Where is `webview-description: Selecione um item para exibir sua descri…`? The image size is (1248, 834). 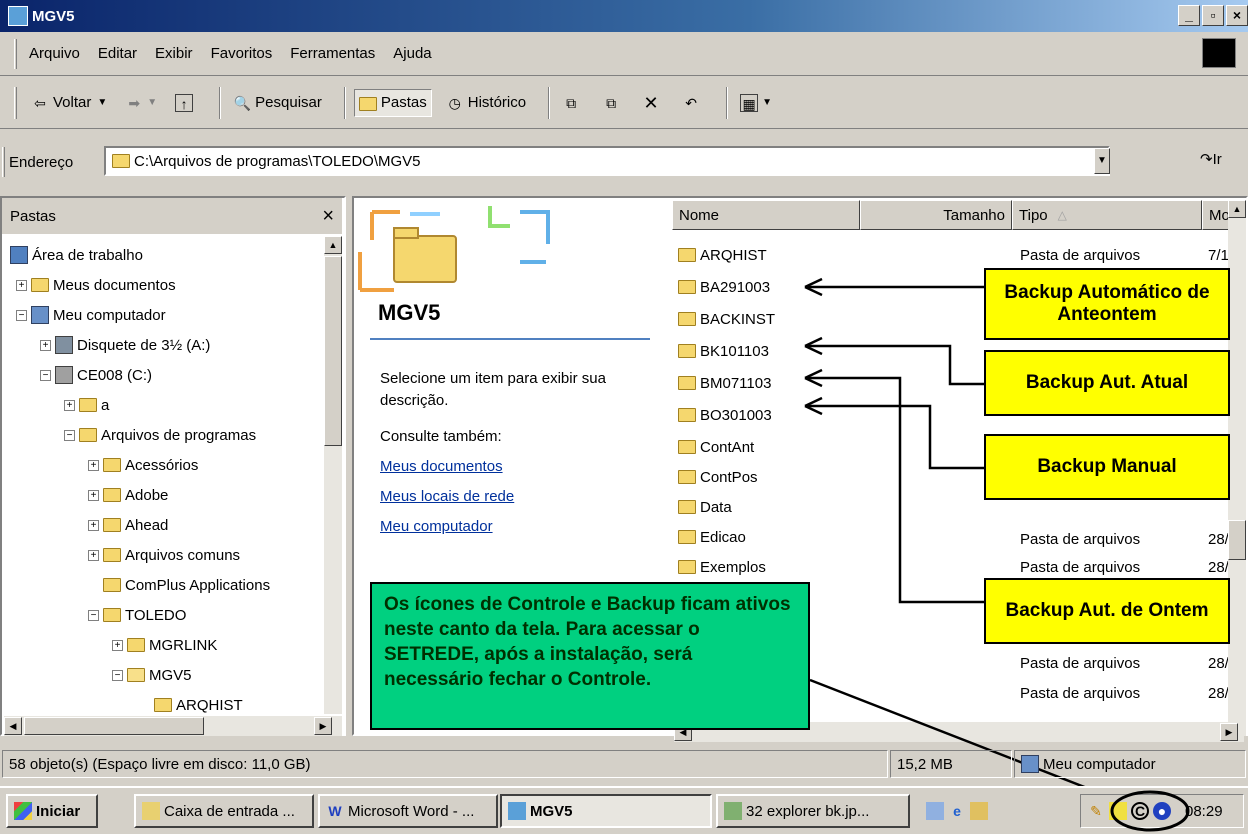
webview-description: Selecione um item para exibir sua descri… is located at coordinates (515, 453).